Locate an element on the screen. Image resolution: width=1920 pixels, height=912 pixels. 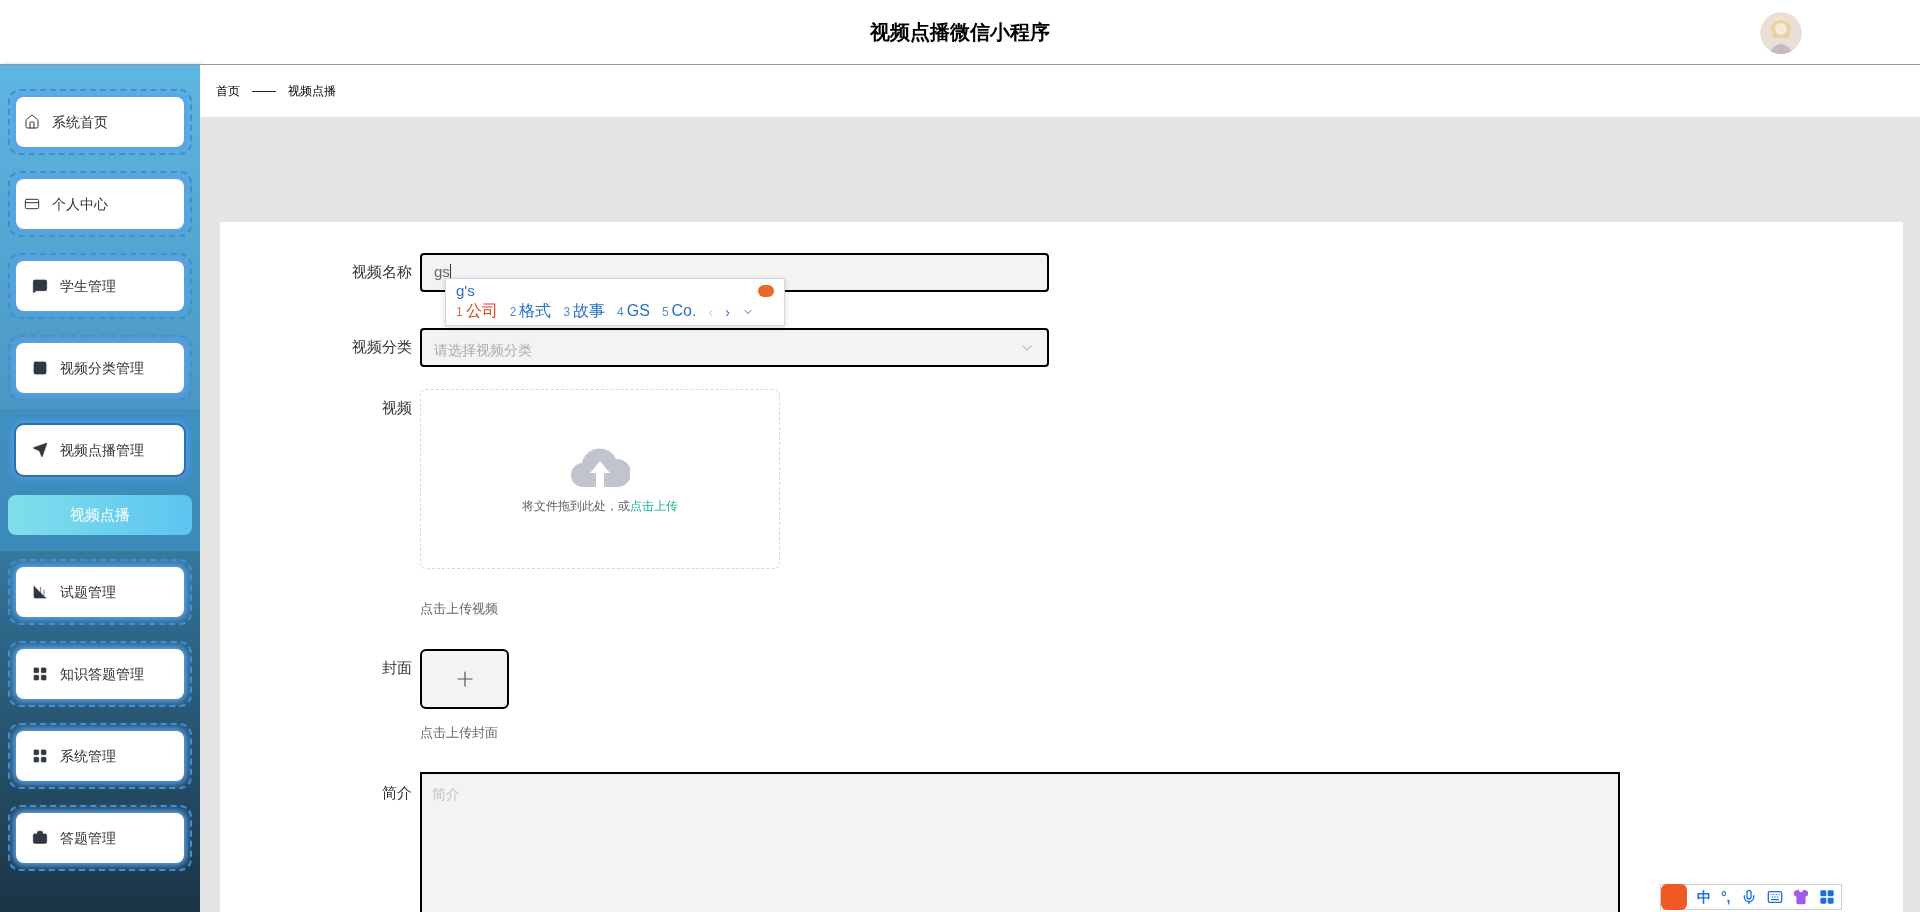
field-label: 视频 is located at coordinates (397, 408).